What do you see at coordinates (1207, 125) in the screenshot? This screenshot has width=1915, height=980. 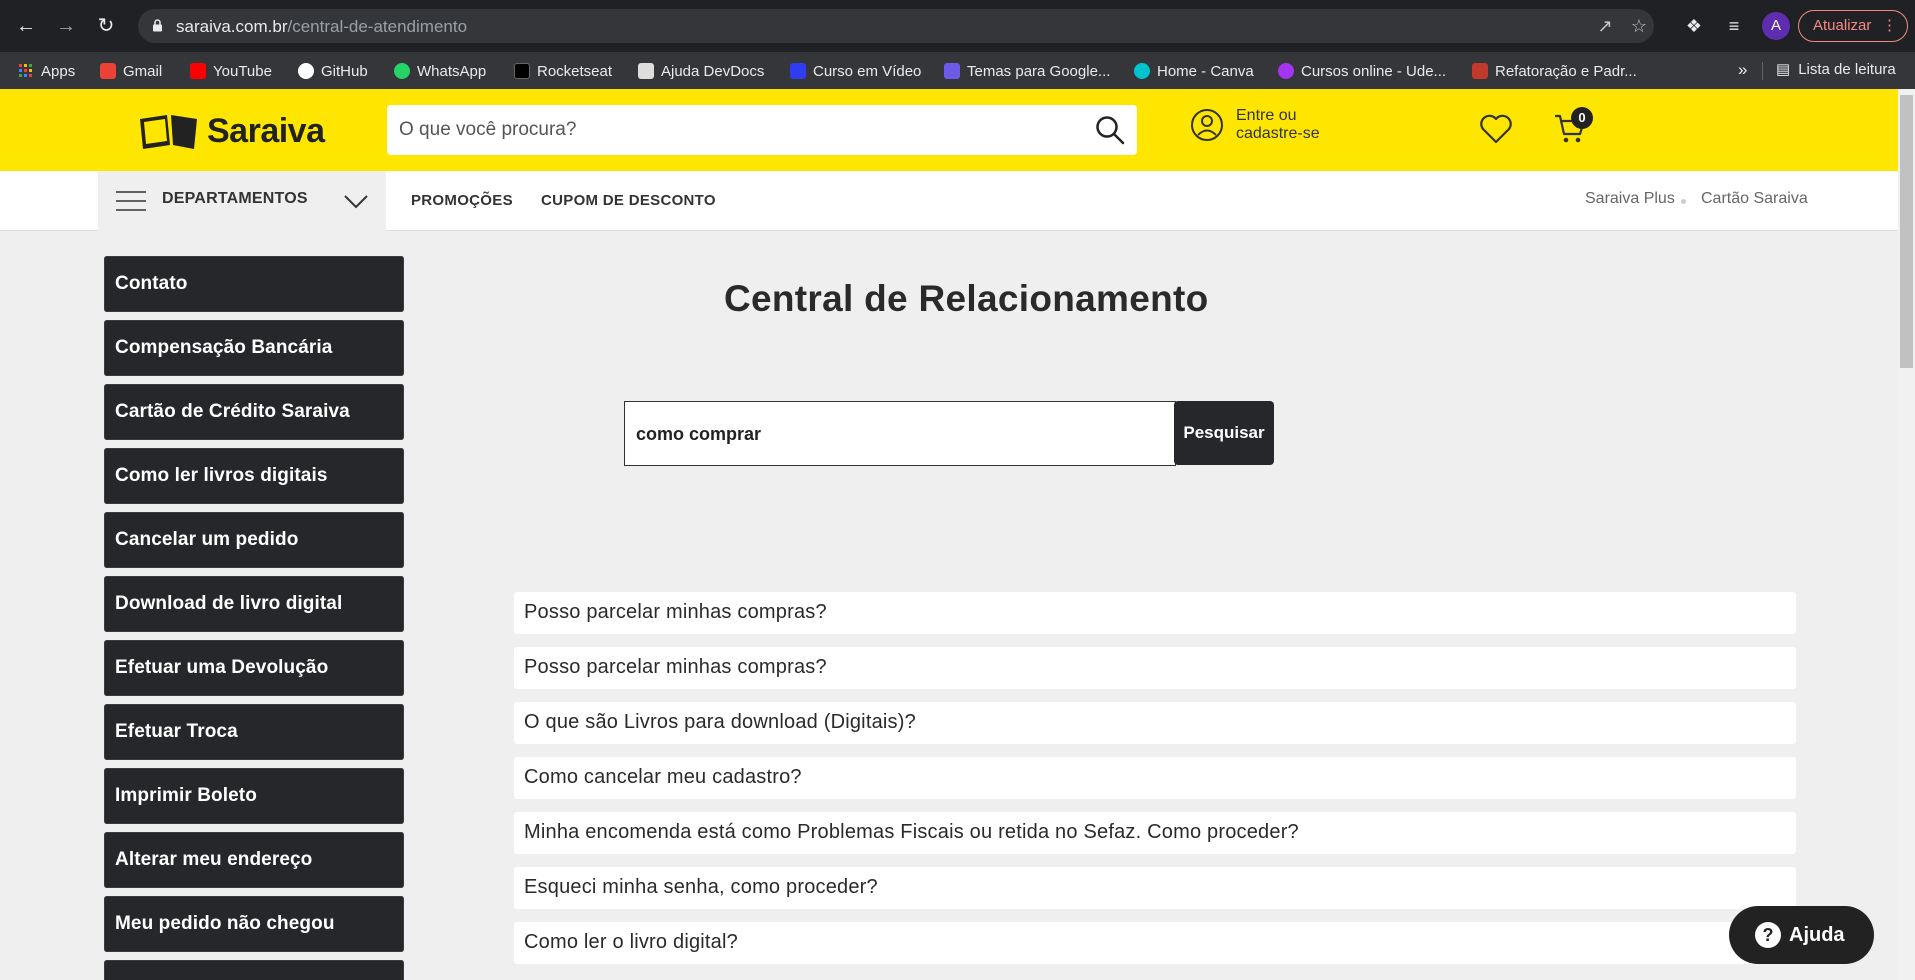 I see `user-icon` at bounding box center [1207, 125].